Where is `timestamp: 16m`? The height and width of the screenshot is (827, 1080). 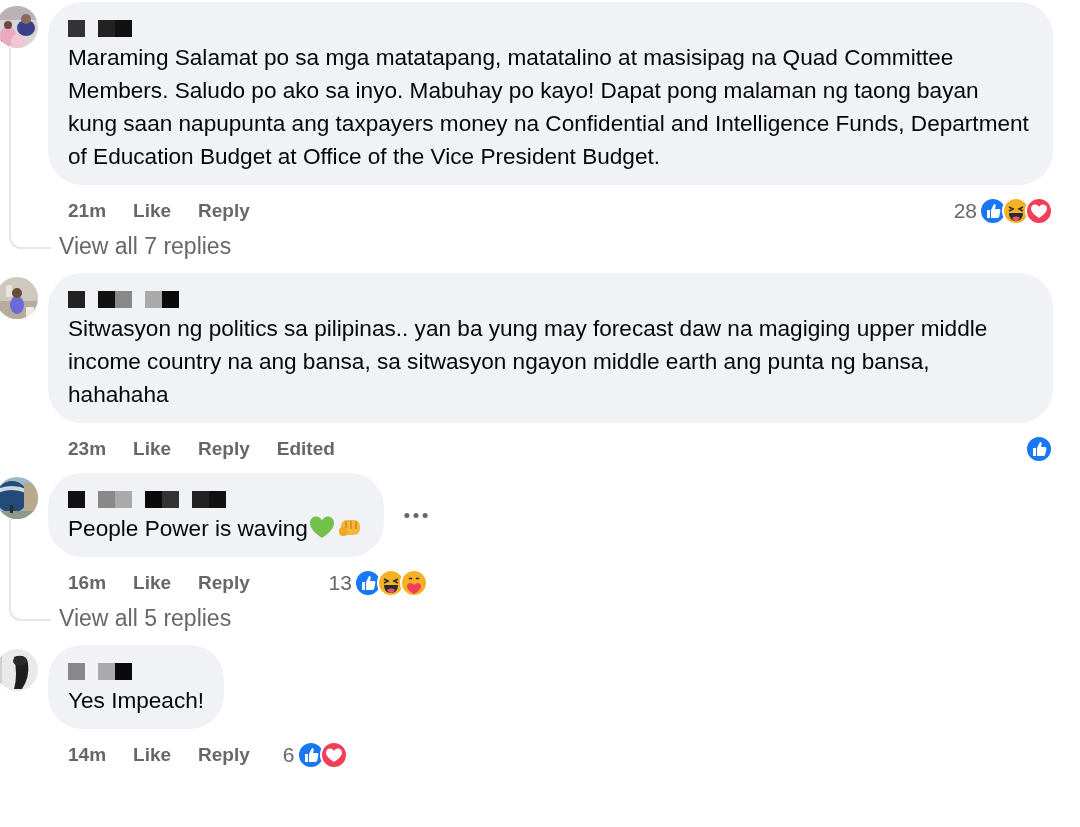 timestamp: 16m is located at coordinates (87, 582).